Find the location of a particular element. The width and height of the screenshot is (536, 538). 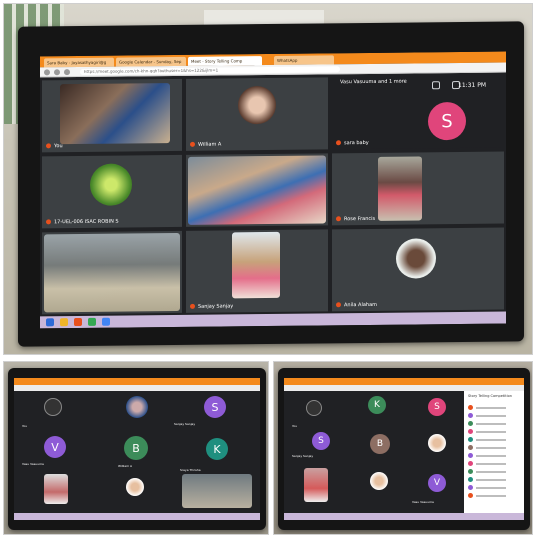

participant-tile: Anila Alaham is located at coordinates (418, 269).